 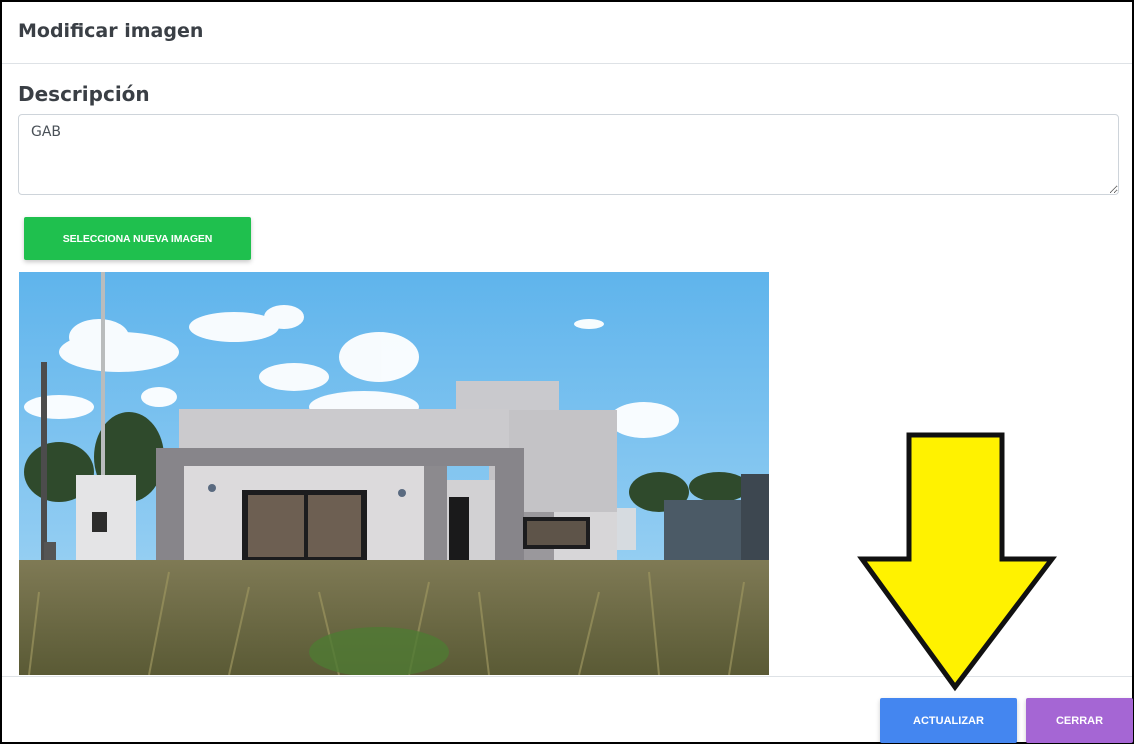 I want to click on update-button: ACTUALIZAR, so click(x=948, y=720).